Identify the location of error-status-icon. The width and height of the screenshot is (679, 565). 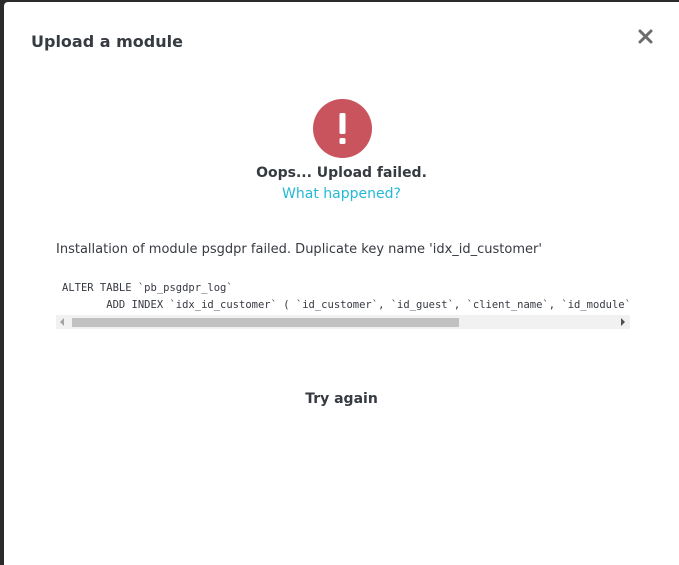
(342, 128).